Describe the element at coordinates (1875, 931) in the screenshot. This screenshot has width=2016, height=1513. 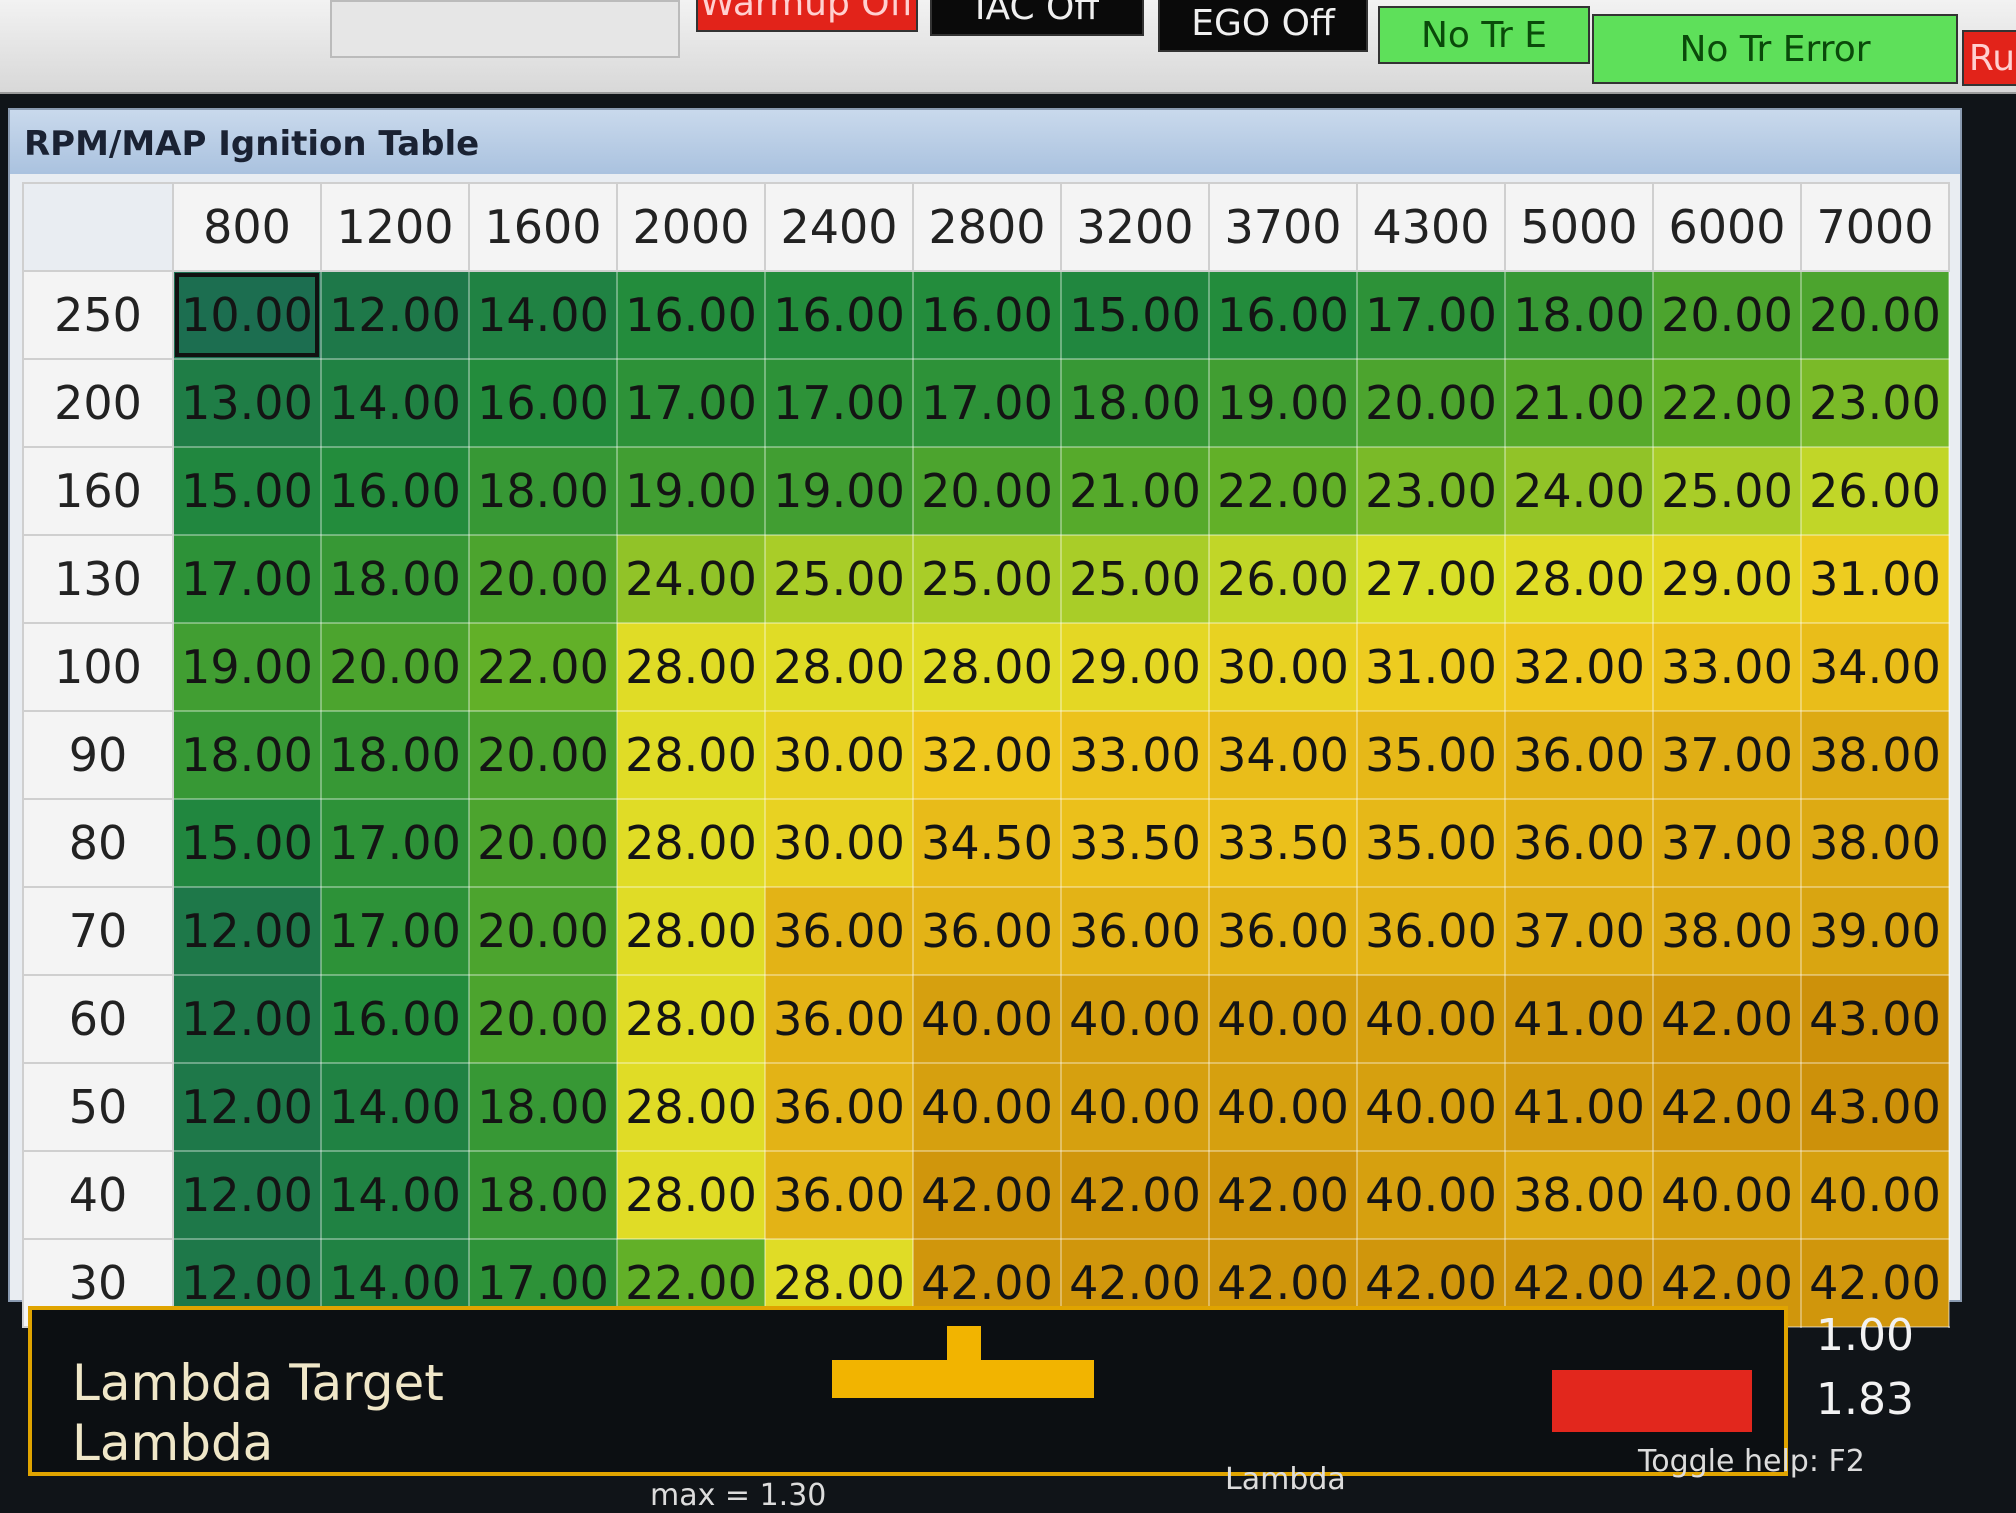
I see `ignition-cell: 39.00` at that location.